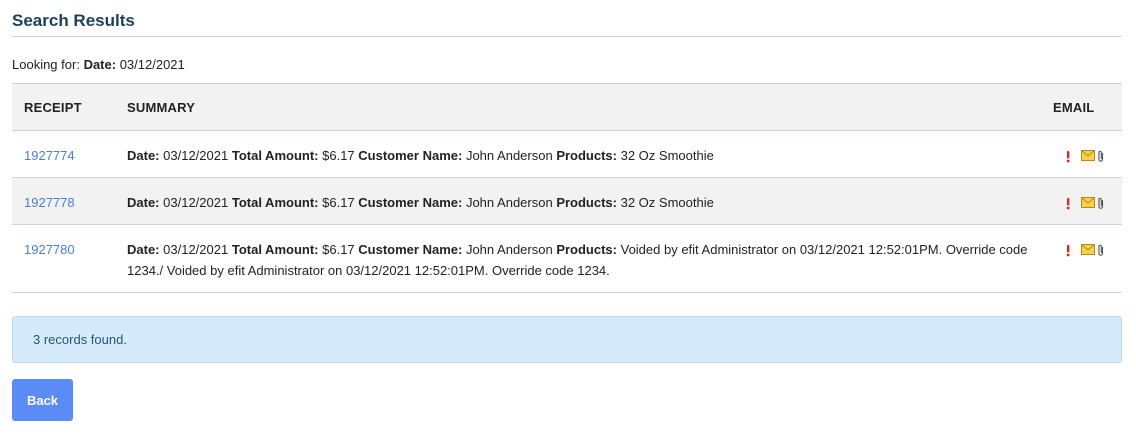  What do you see at coordinates (63, 107) in the screenshot?
I see `header-receipt: RECEIPT` at bounding box center [63, 107].